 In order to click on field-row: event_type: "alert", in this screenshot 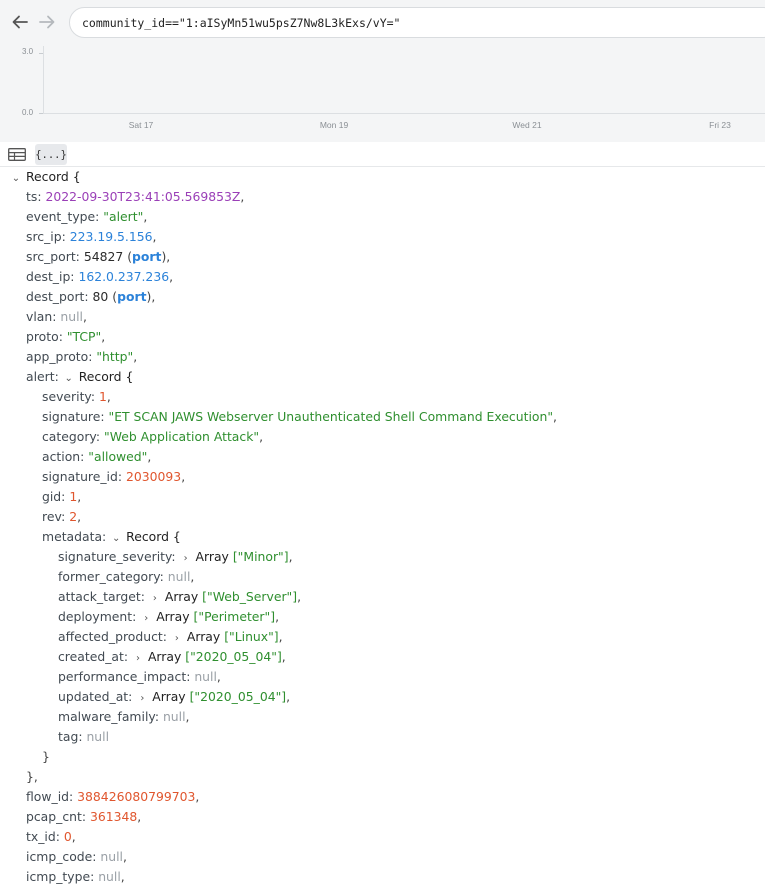, I will do `click(87, 216)`.